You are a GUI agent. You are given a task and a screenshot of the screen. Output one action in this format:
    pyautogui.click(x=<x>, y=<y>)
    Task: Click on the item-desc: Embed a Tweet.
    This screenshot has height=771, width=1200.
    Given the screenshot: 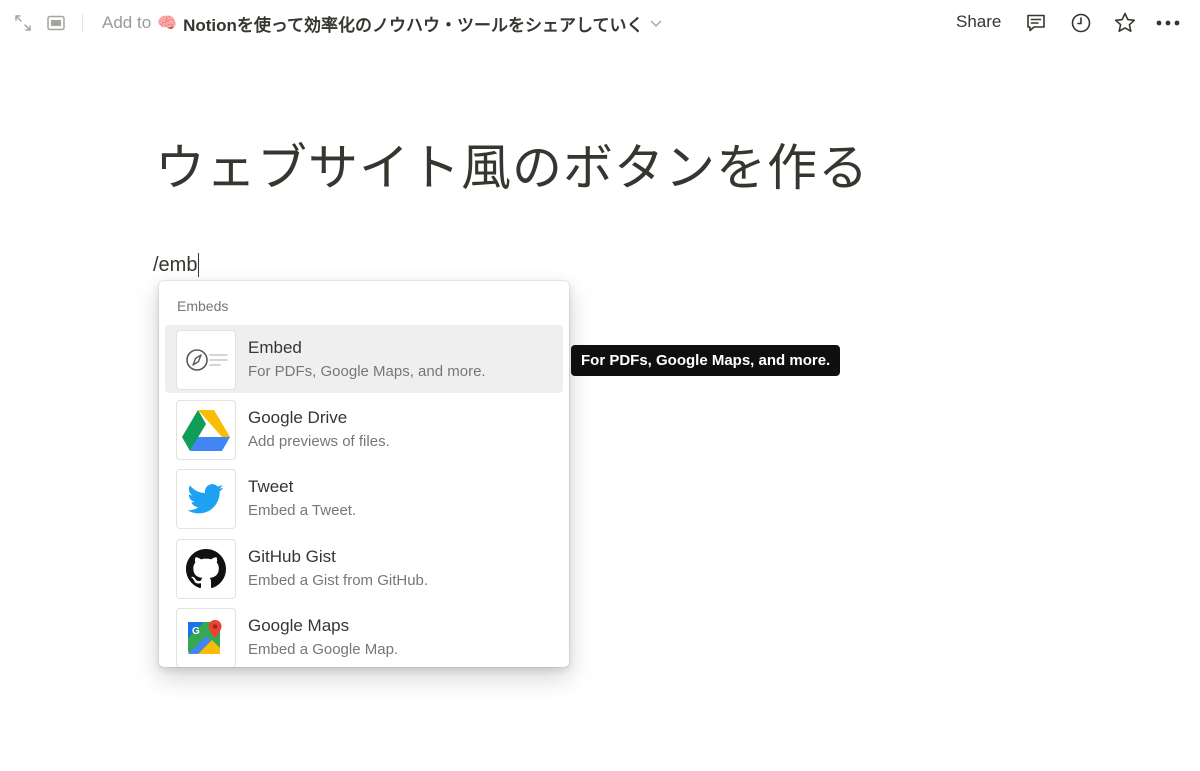 What is the action you would take?
    pyautogui.click(x=302, y=510)
    